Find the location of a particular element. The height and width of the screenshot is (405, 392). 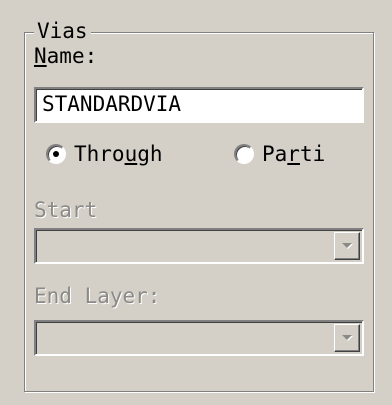

partial-label-pre: Pa is located at coordinates (275, 154).